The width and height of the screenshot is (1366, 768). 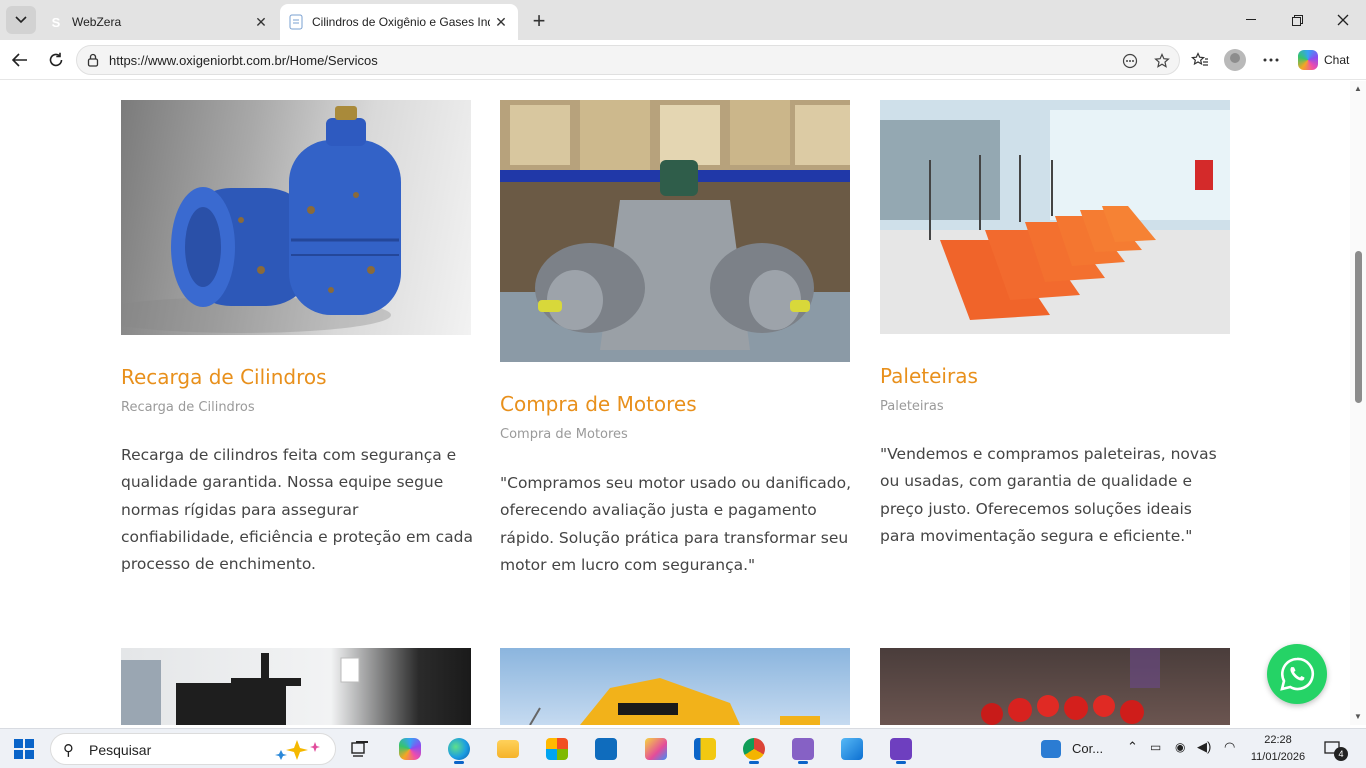 What do you see at coordinates (1358, 716) in the screenshot?
I see `scroll-down-icon: ▼` at bounding box center [1358, 716].